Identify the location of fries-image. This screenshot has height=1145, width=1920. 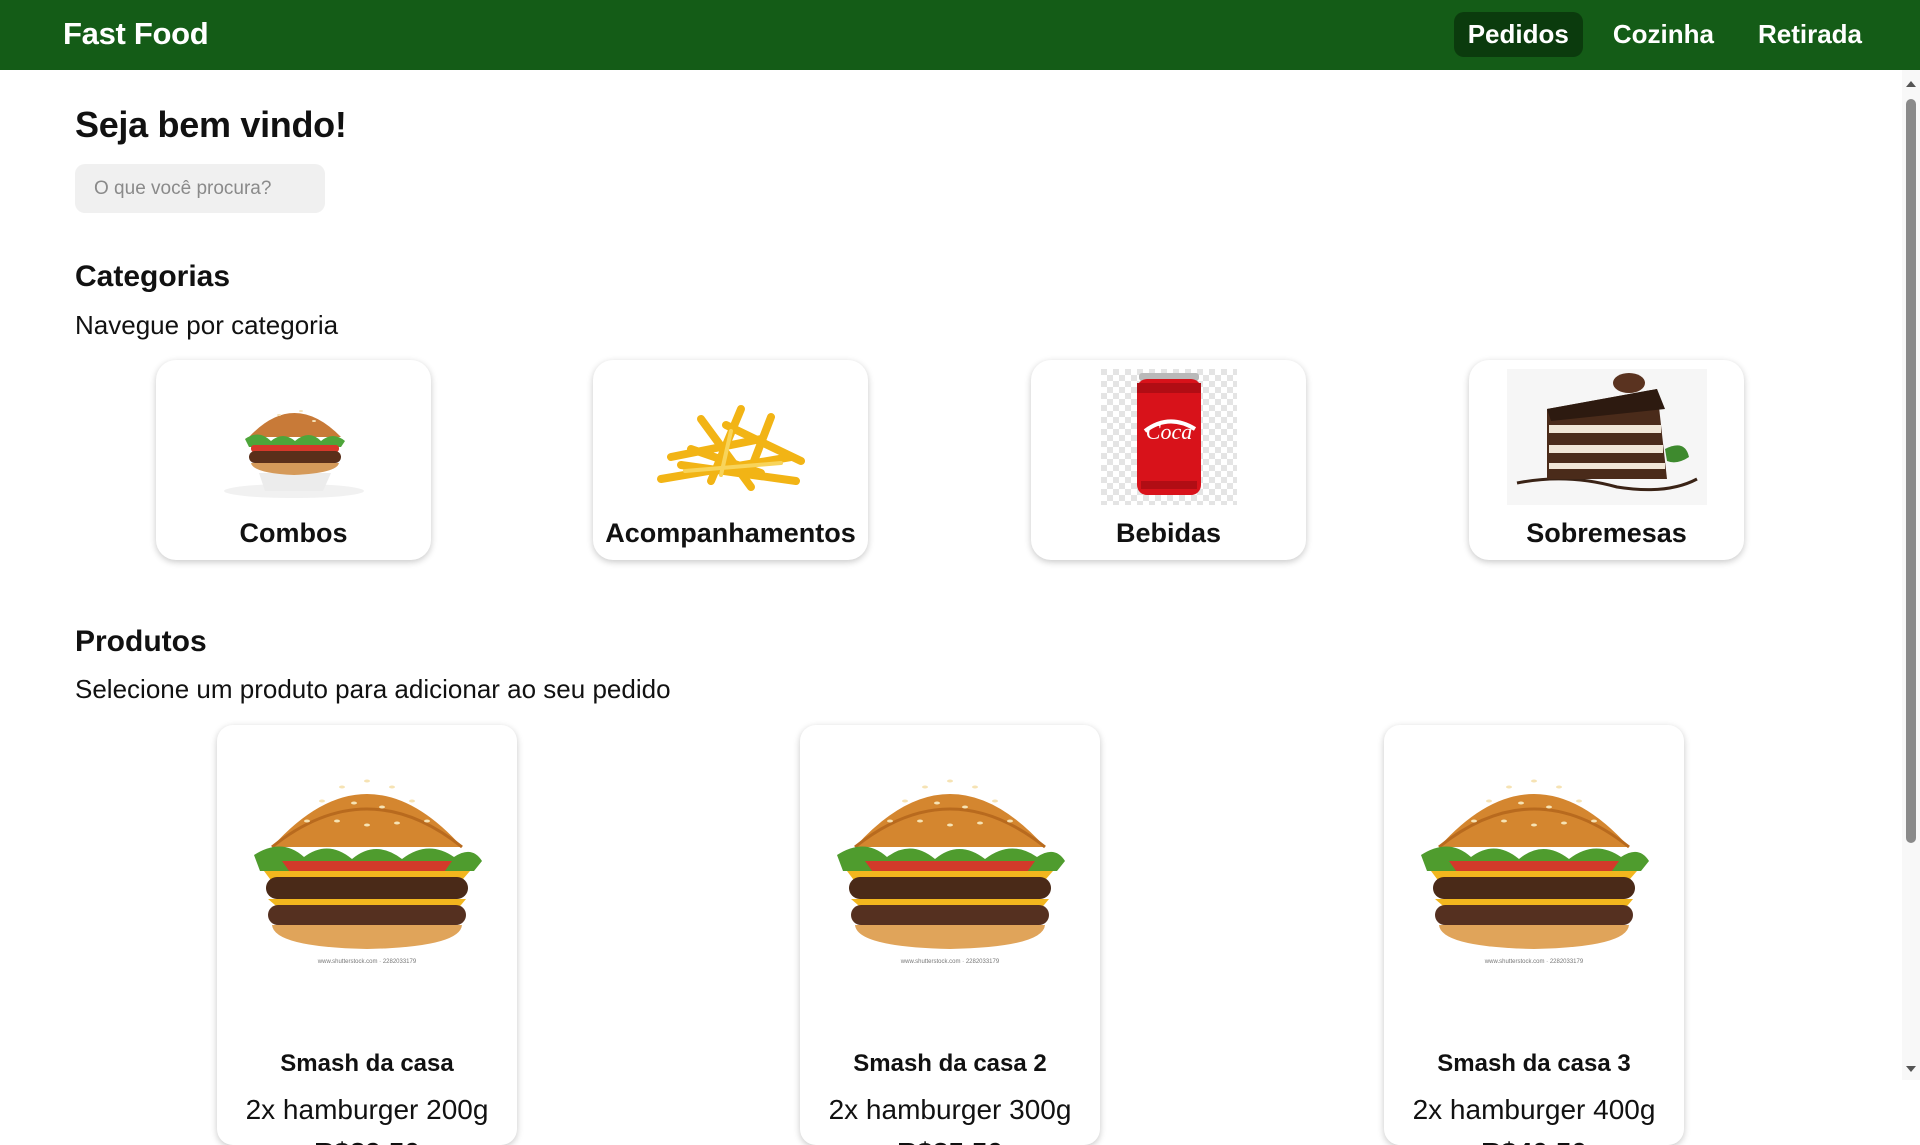
(731, 437).